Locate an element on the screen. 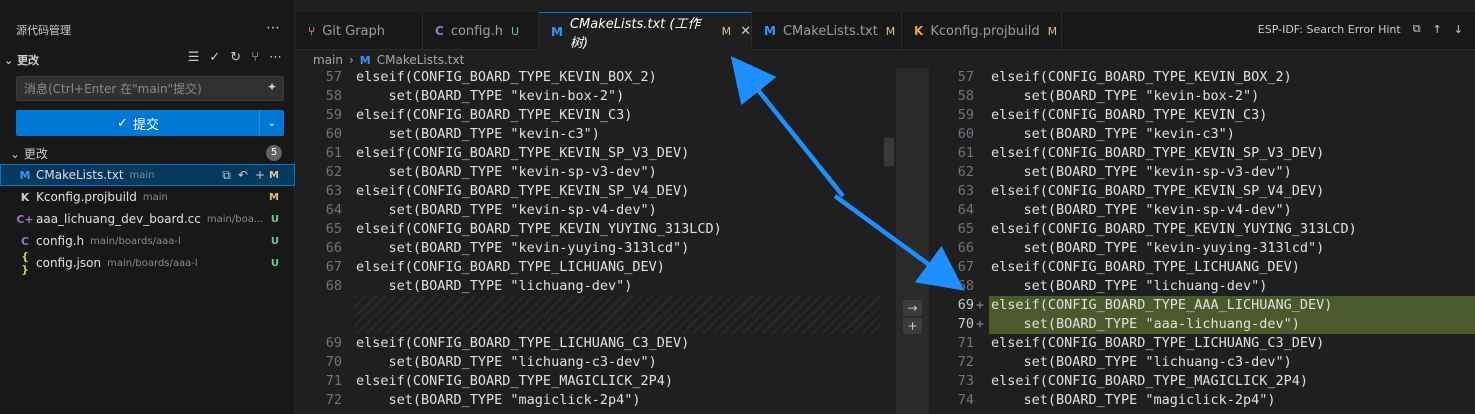 The image size is (1475, 414). annotation-arrow-to-tab is located at coordinates (787, 126).